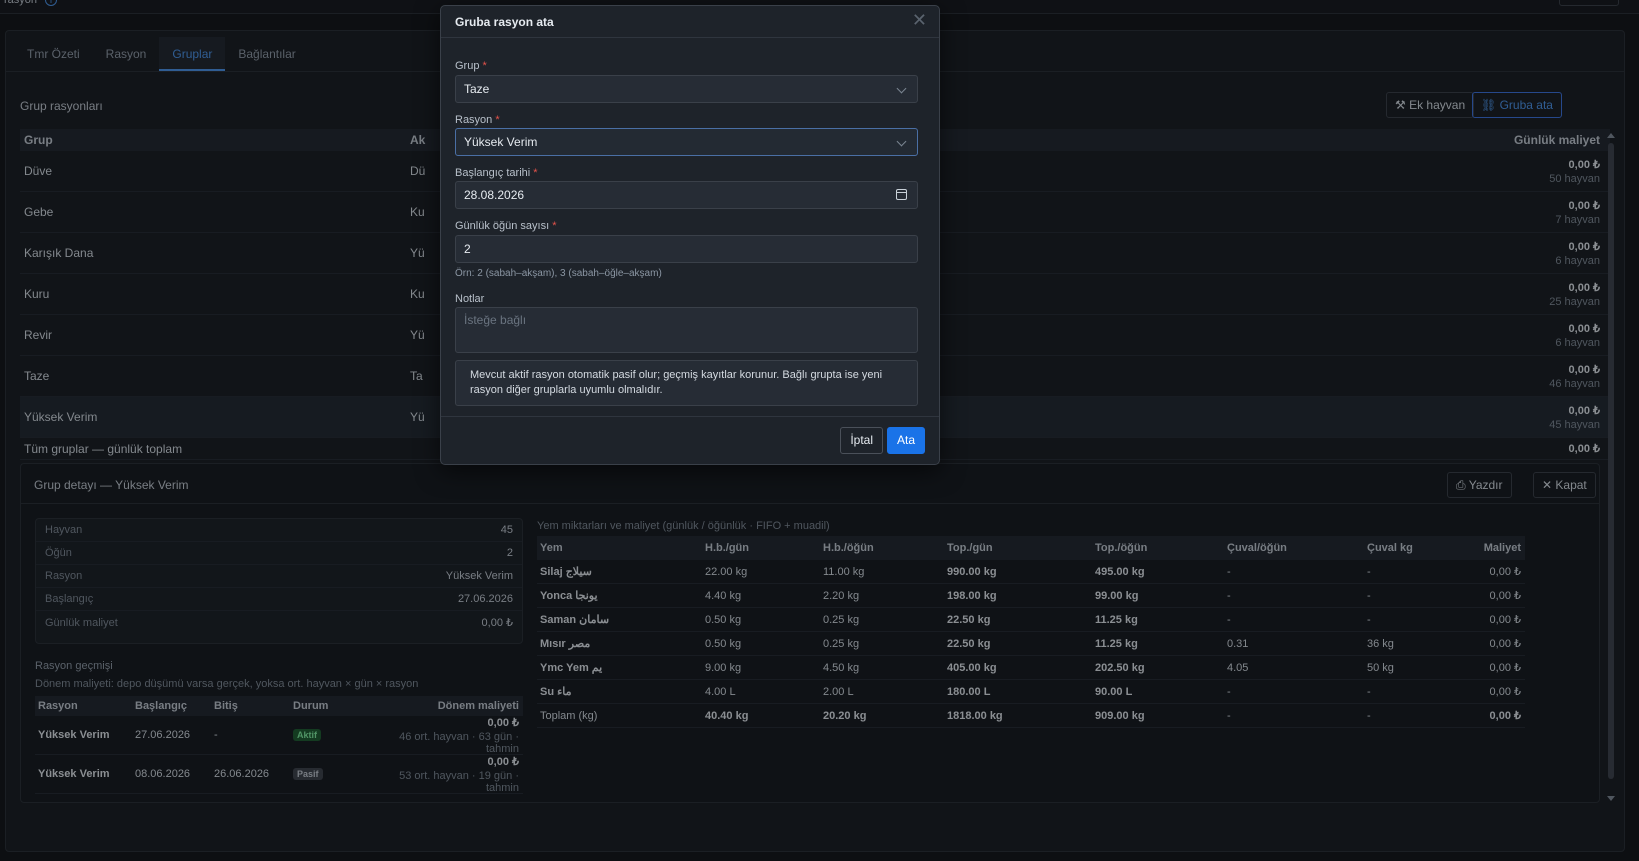 The image size is (1639, 861). Describe the element at coordinates (470, 299) in the screenshot. I see `notes-label: Notlar` at that location.